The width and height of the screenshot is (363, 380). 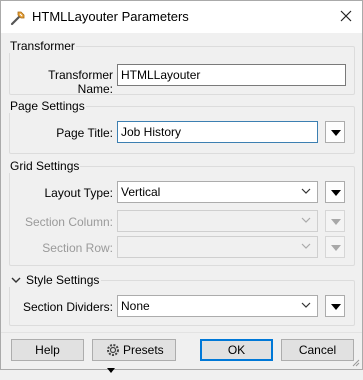 I want to click on cancel-button: Cancel, so click(x=317, y=350).